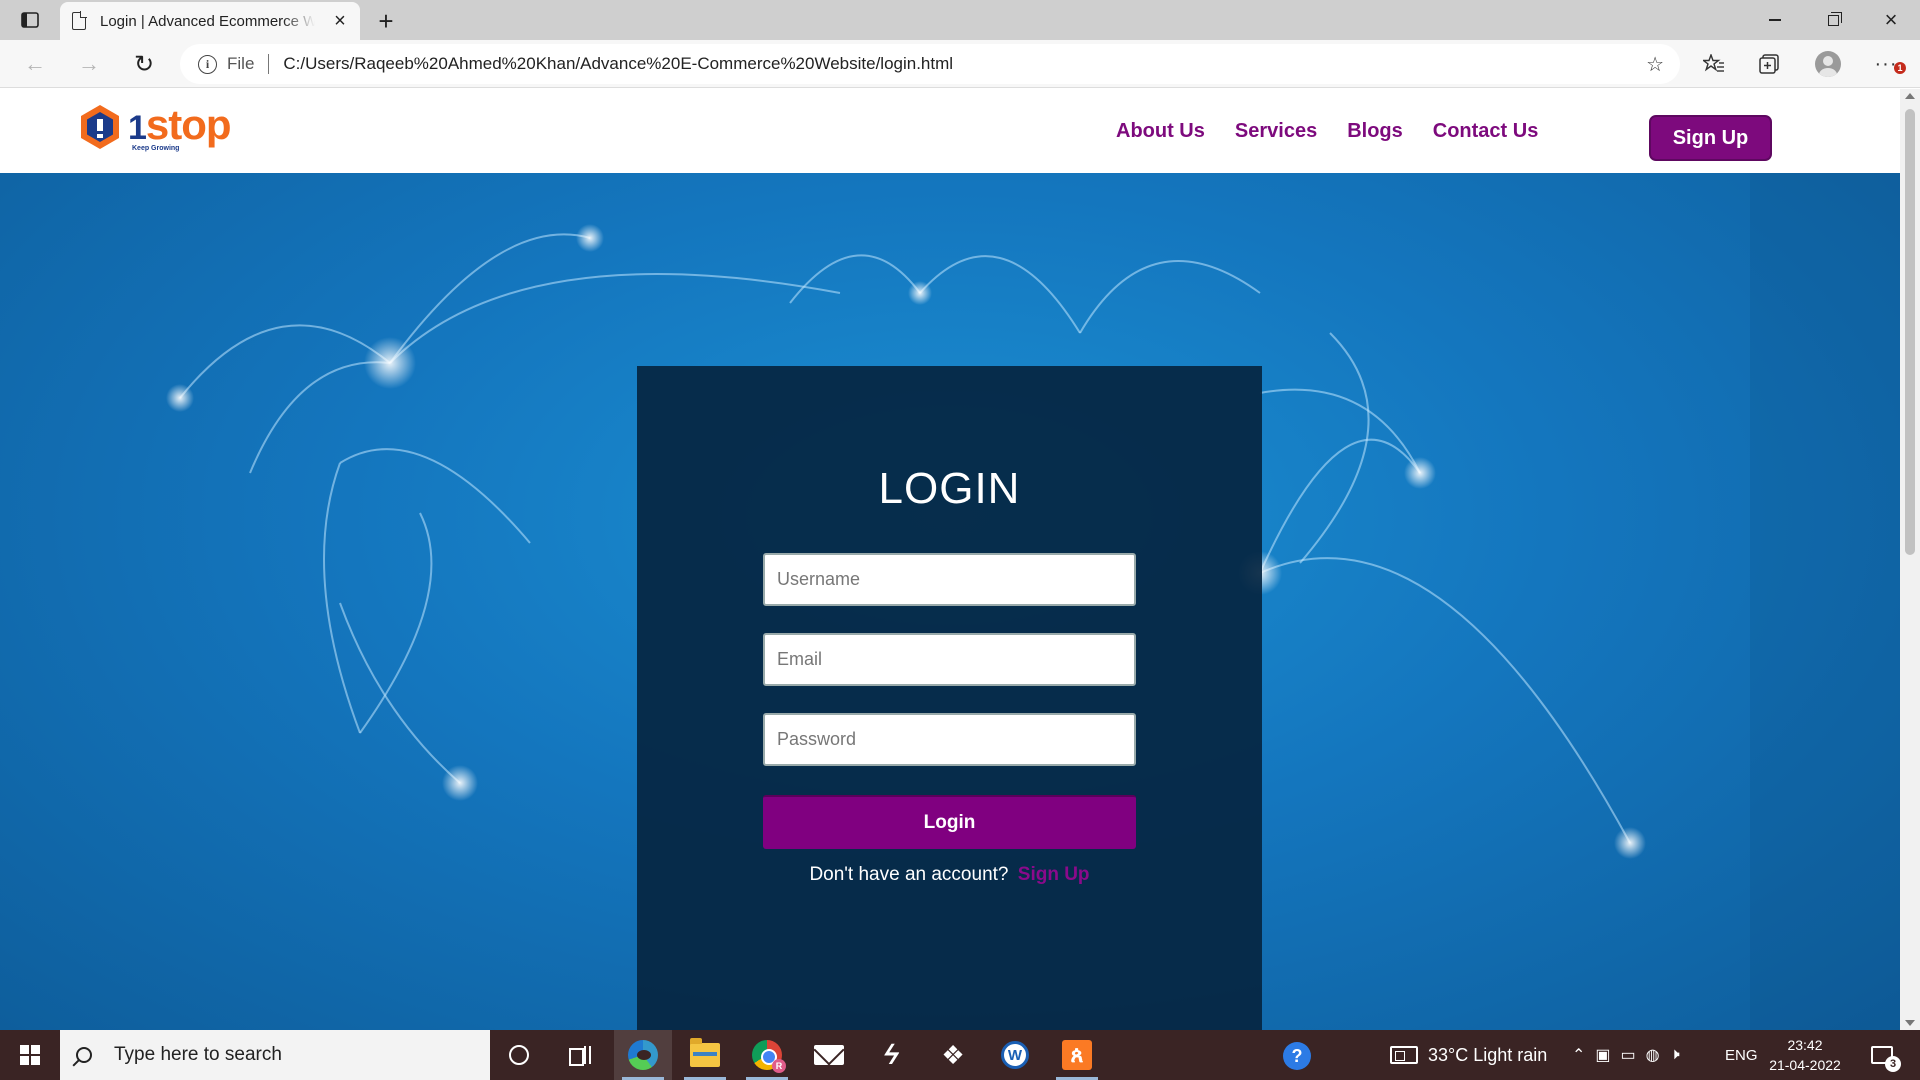 The width and height of the screenshot is (1920, 1080). Describe the element at coordinates (1805, 1065) in the screenshot. I see `clock-date: 21-04-2022` at that location.